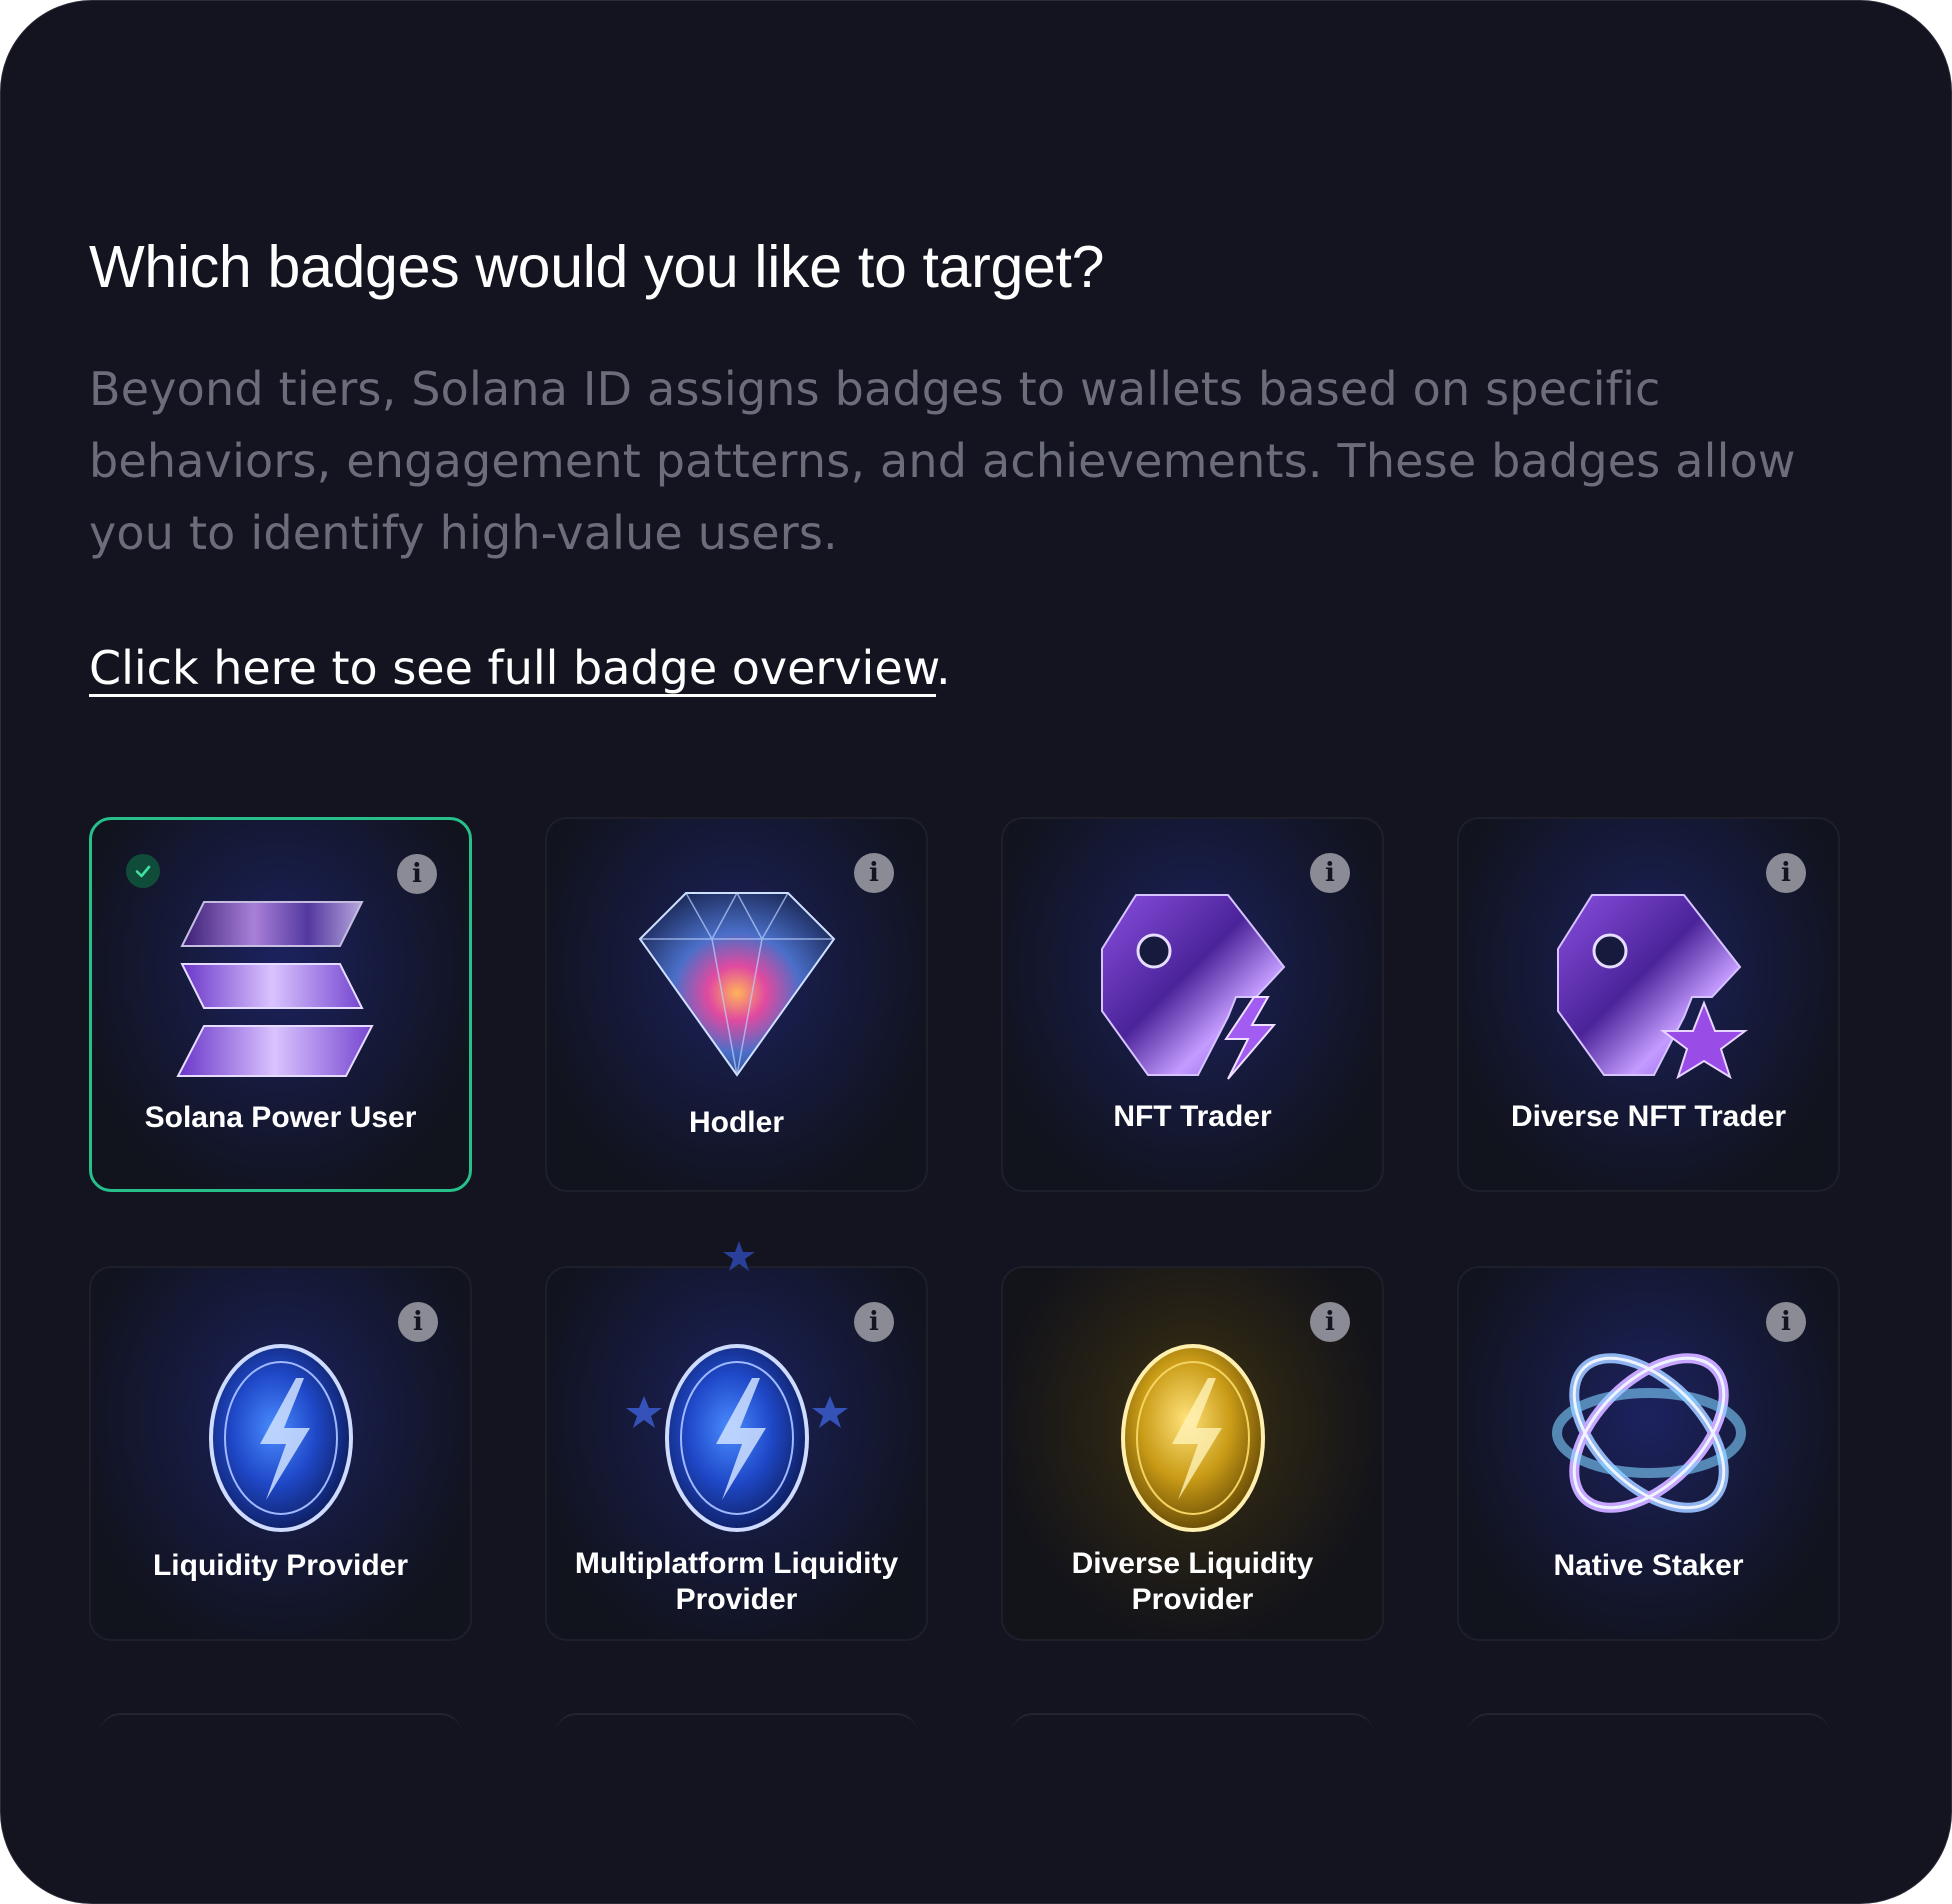  I want to click on star-icon, so click(739, 1256).